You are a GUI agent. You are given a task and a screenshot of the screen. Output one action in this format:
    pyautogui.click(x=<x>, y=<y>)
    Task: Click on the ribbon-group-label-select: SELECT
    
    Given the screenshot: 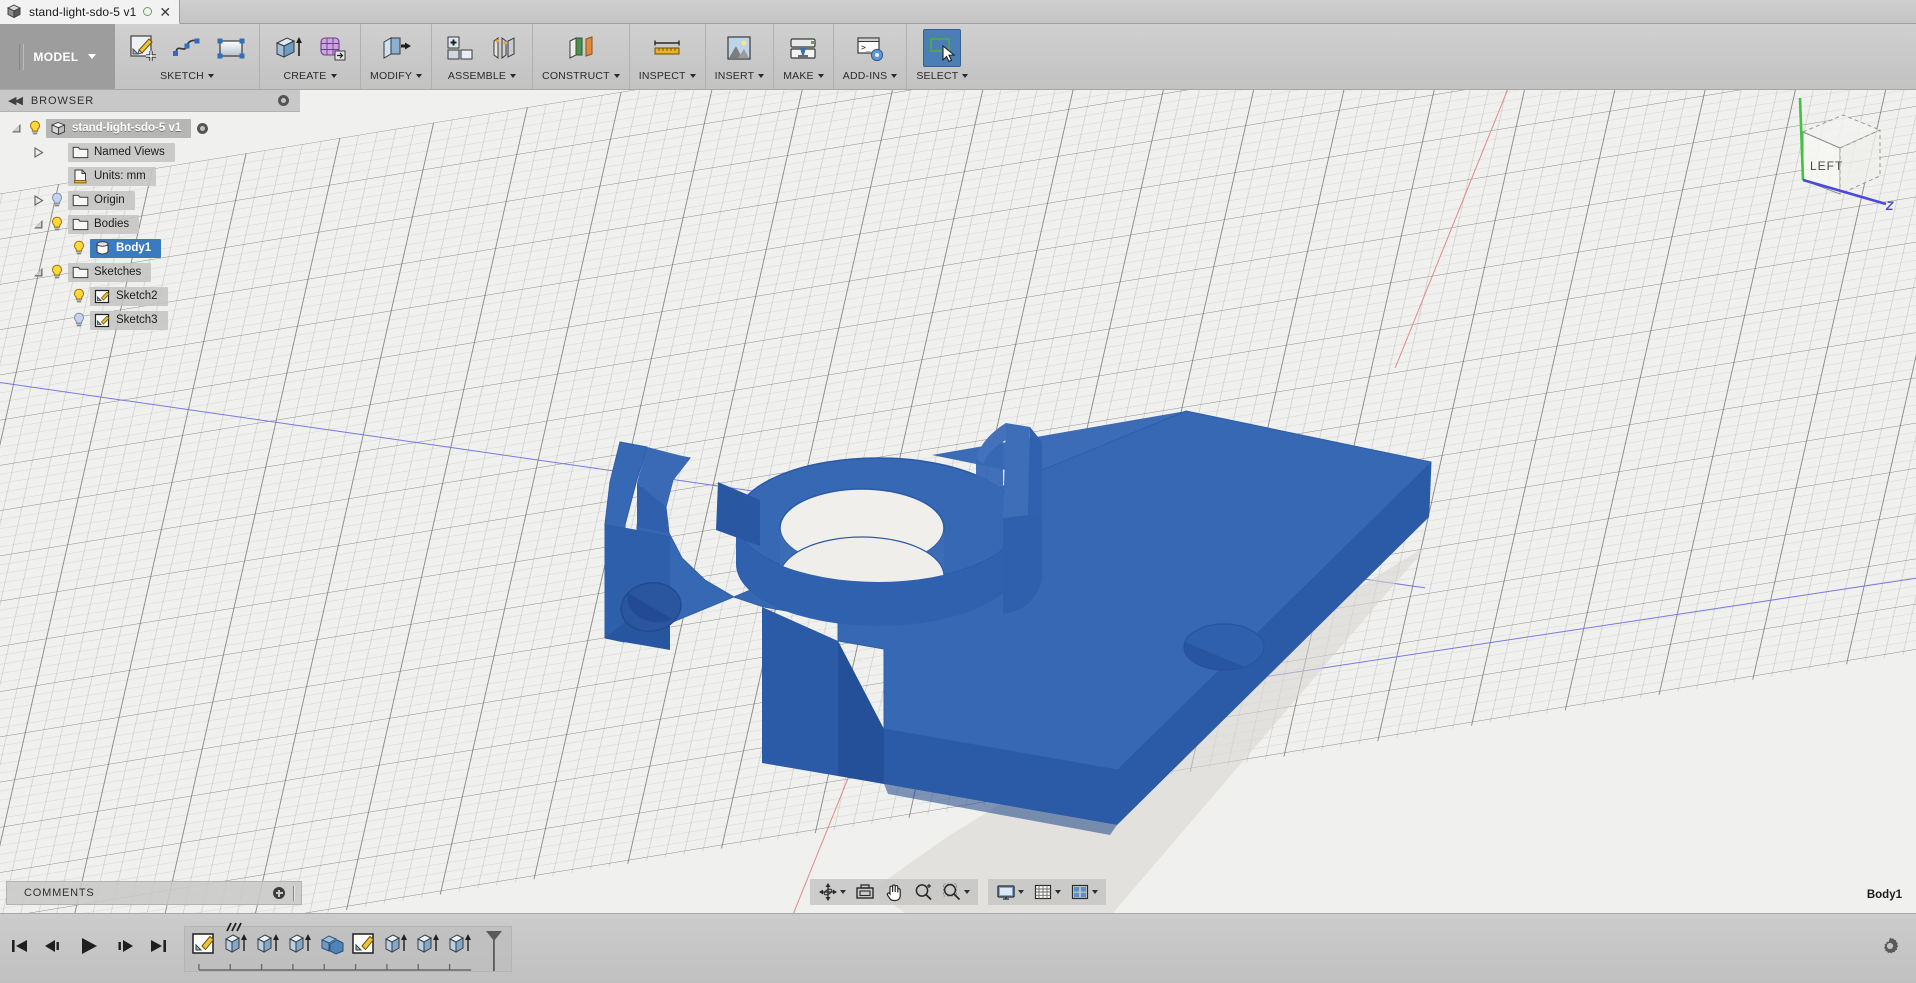 What is the action you would take?
    pyautogui.click(x=942, y=76)
    